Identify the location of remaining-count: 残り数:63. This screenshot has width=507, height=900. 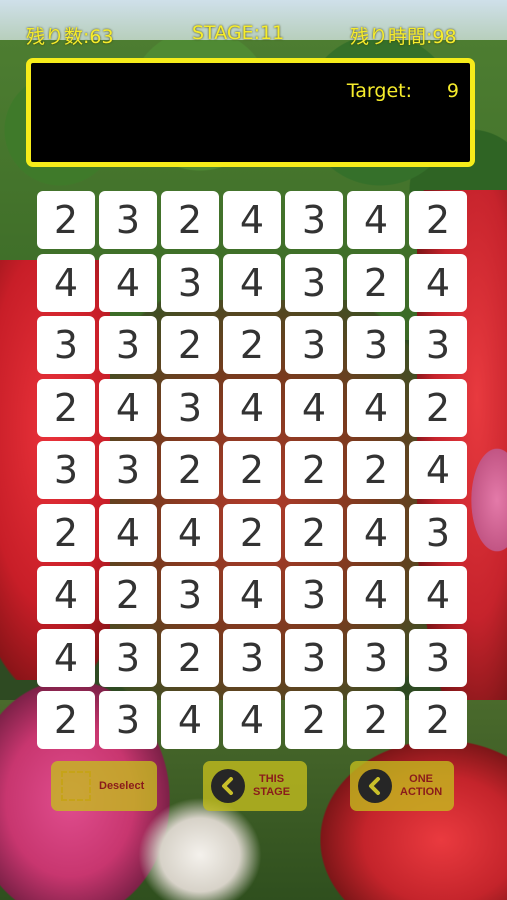
(70, 37).